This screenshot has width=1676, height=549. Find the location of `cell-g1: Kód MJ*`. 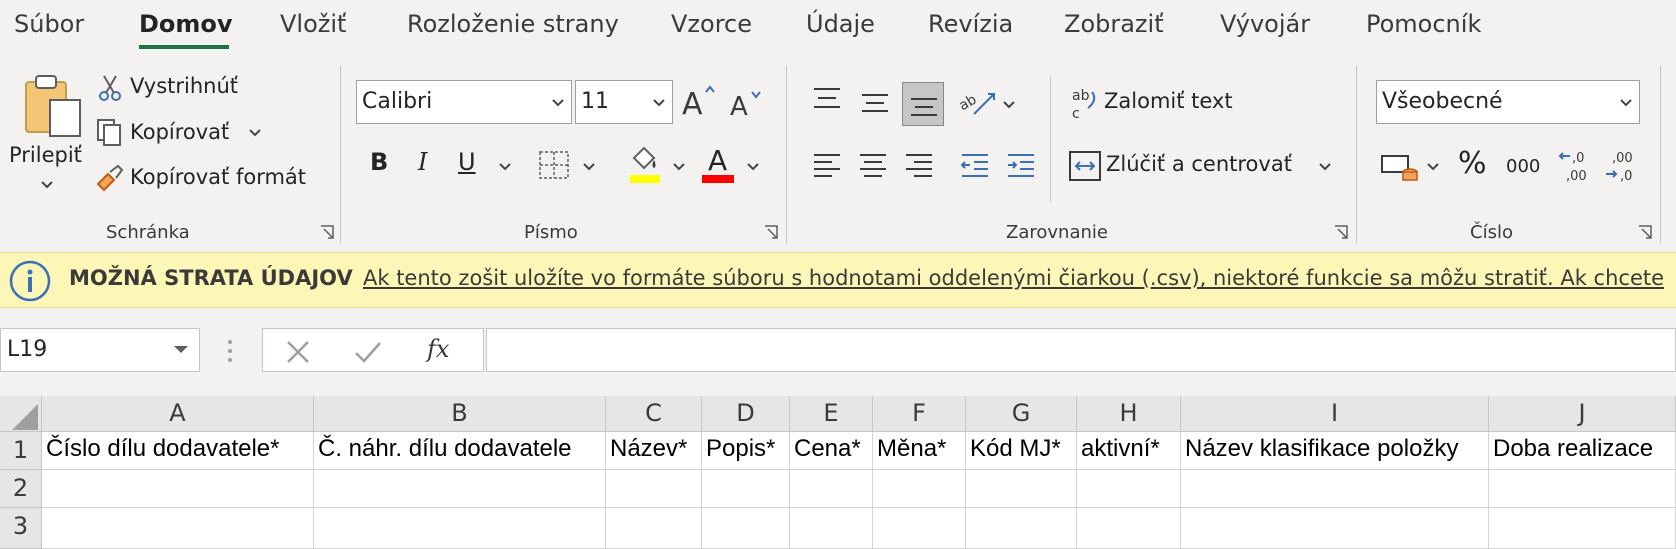

cell-g1: Kód MJ* is located at coordinates (1021, 451).